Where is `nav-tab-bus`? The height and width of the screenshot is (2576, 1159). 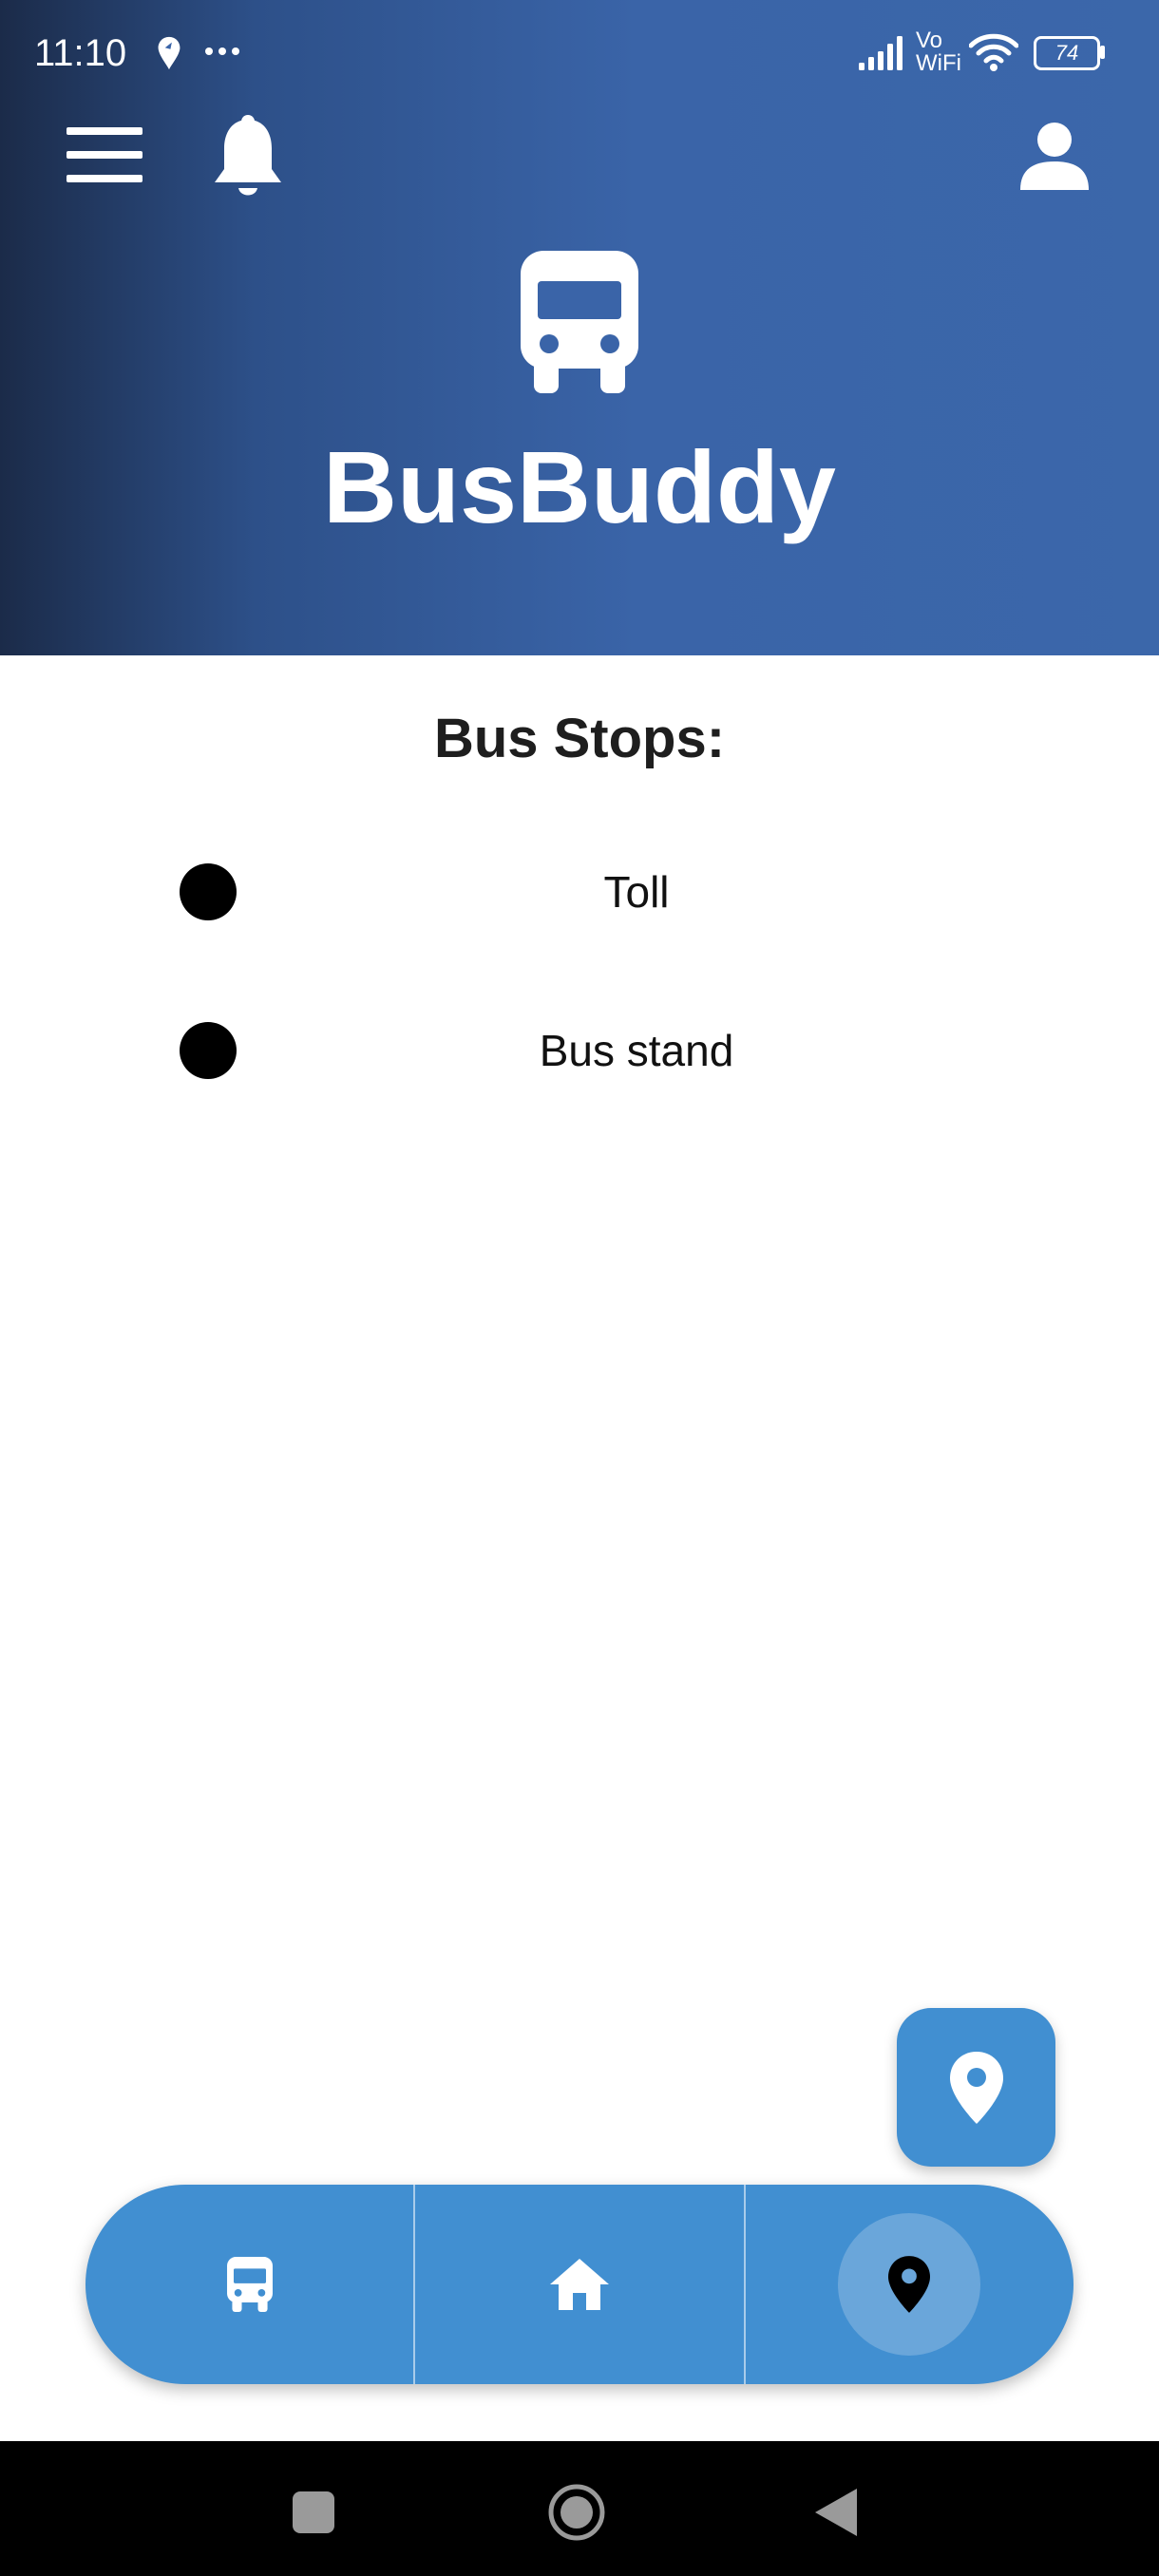
nav-tab-bus is located at coordinates (249, 2284).